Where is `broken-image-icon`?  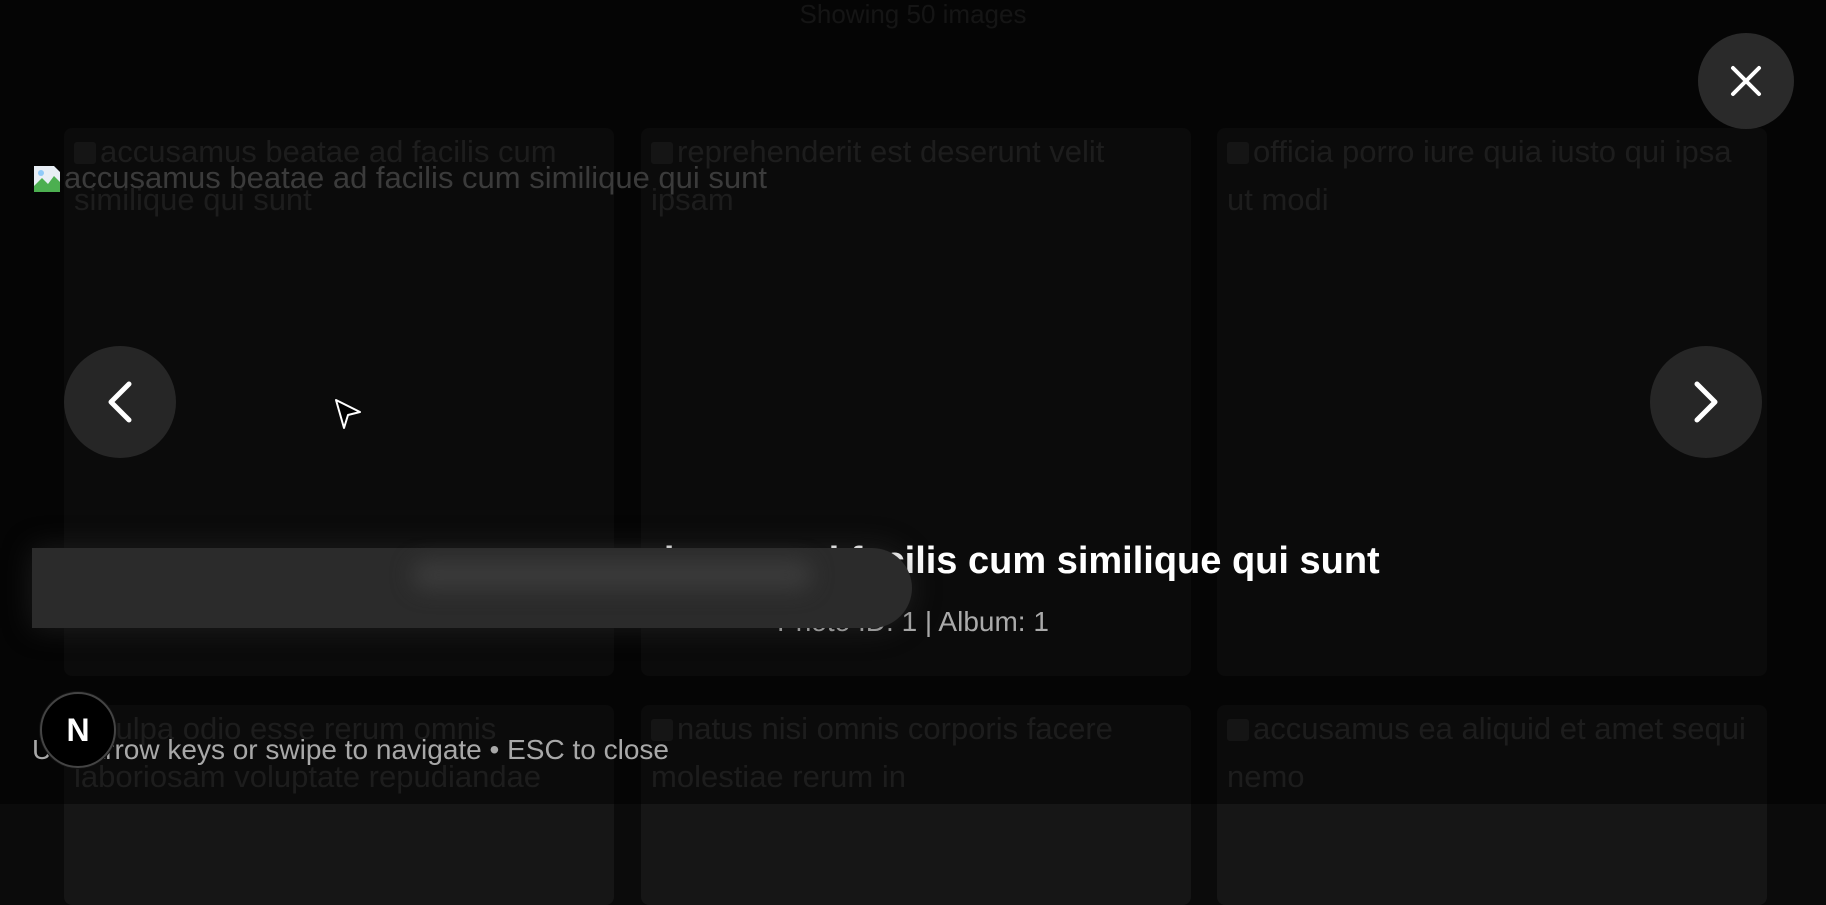
broken-image-icon is located at coordinates (47, 179).